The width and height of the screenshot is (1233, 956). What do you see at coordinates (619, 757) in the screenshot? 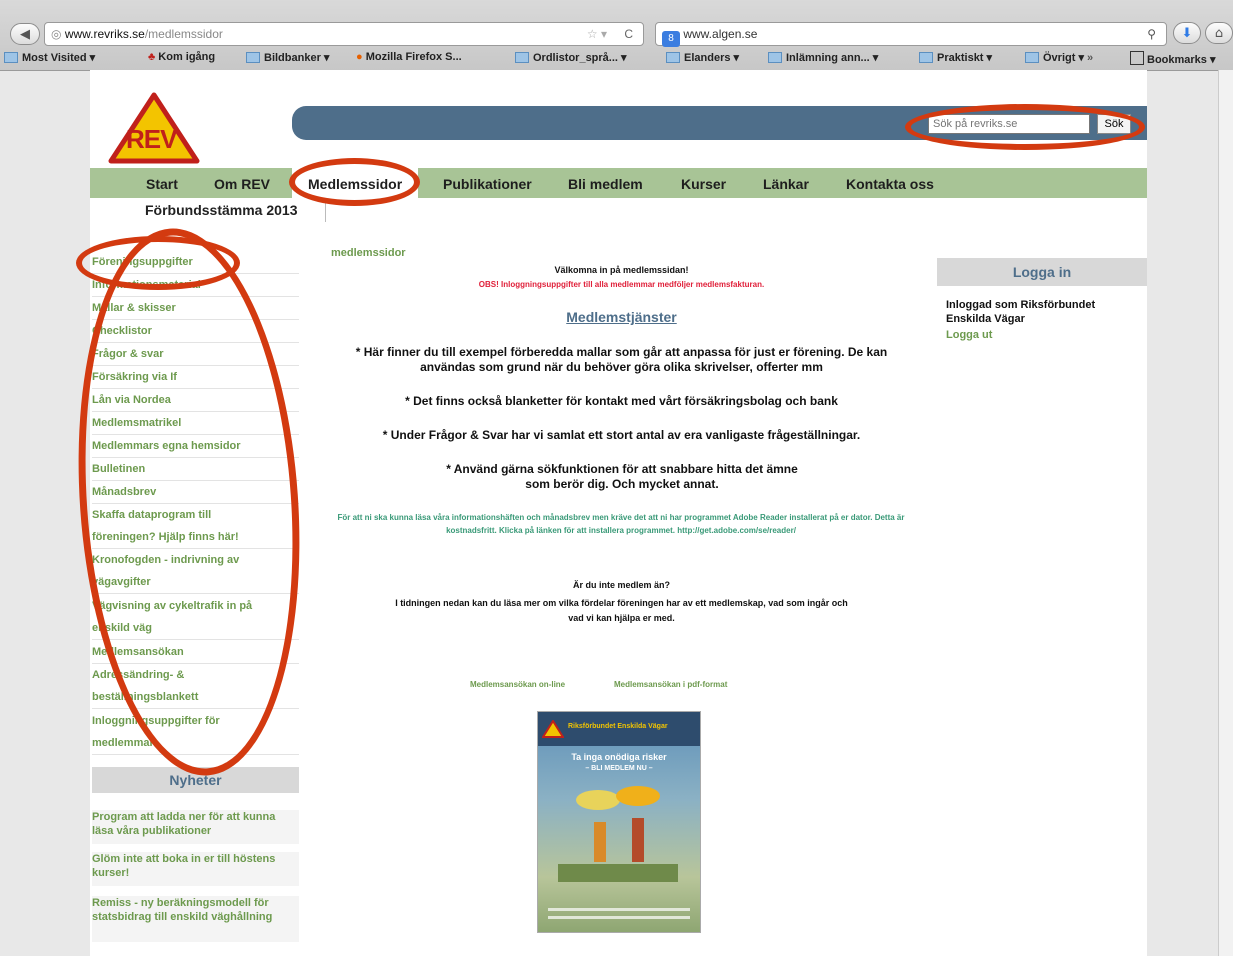
I see `brochure-title: Ta inga onödiga risker` at bounding box center [619, 757].